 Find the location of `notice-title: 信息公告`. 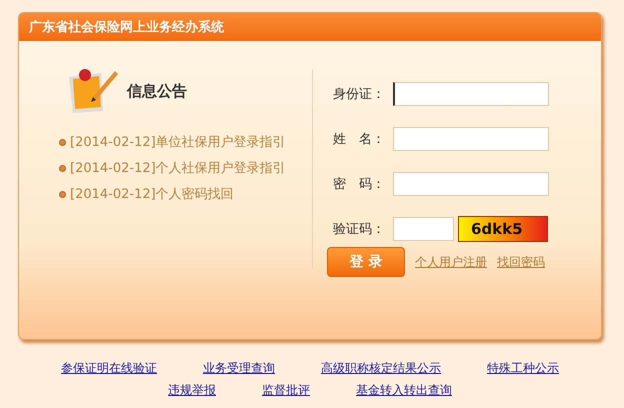

notice-title: 信息公告 is located at coordinates (157, 91).